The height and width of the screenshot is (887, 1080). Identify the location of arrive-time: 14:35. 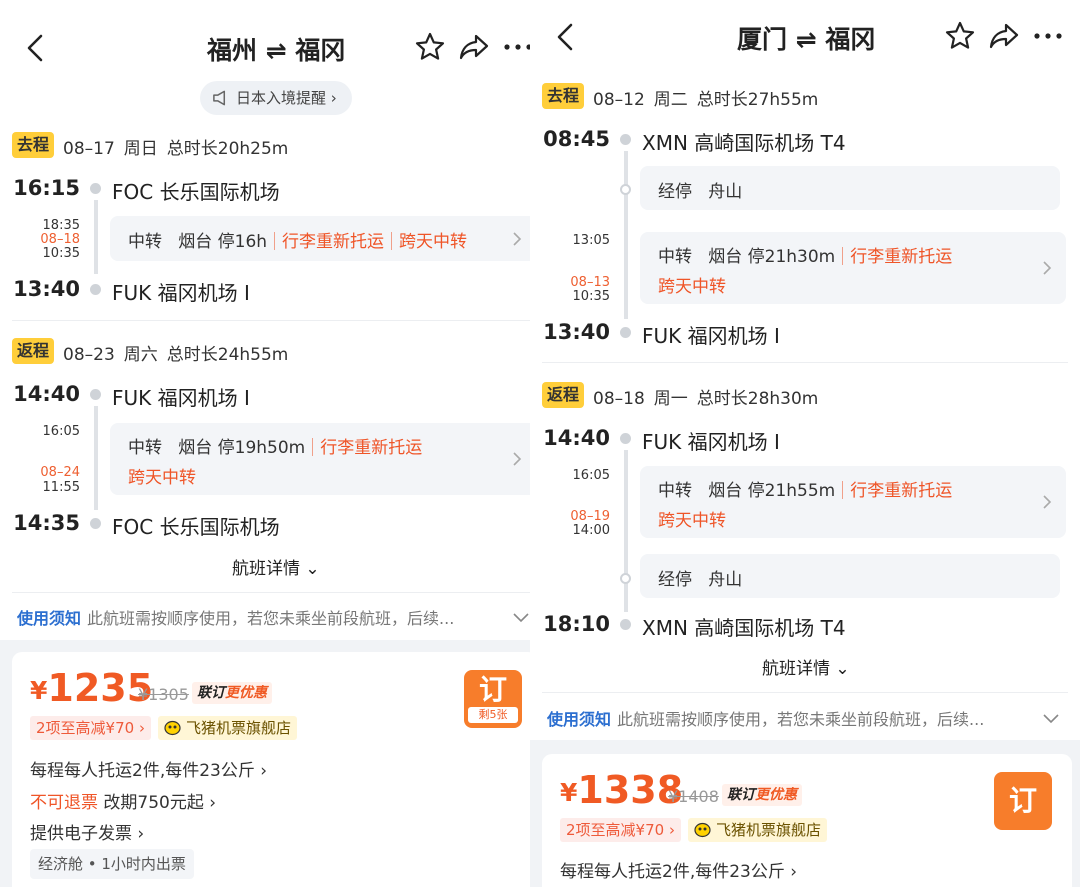
(46, 523).